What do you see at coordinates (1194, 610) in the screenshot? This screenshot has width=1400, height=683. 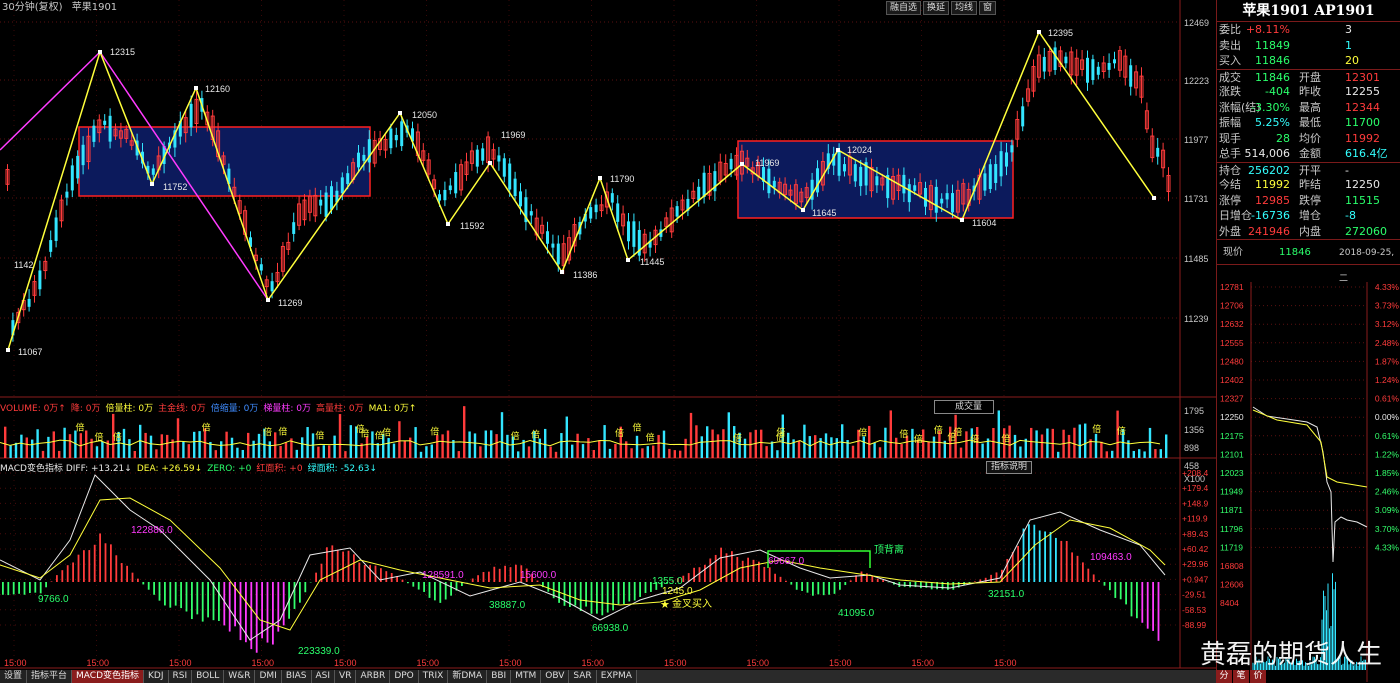 I see `macd-axis-label: -58.53` at bounding box center [1194, 610].